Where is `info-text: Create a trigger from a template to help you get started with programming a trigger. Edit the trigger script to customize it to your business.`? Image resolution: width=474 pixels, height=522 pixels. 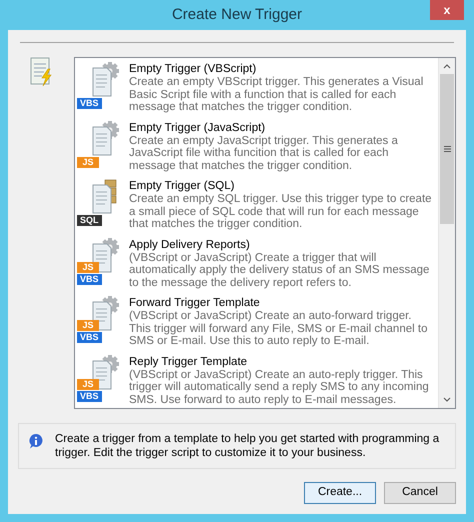
info-text: Create a trigger from a template to help you get started with programming a trigger. Edit the trigger script to customize it to your business. is located at coordinates (247, 446).